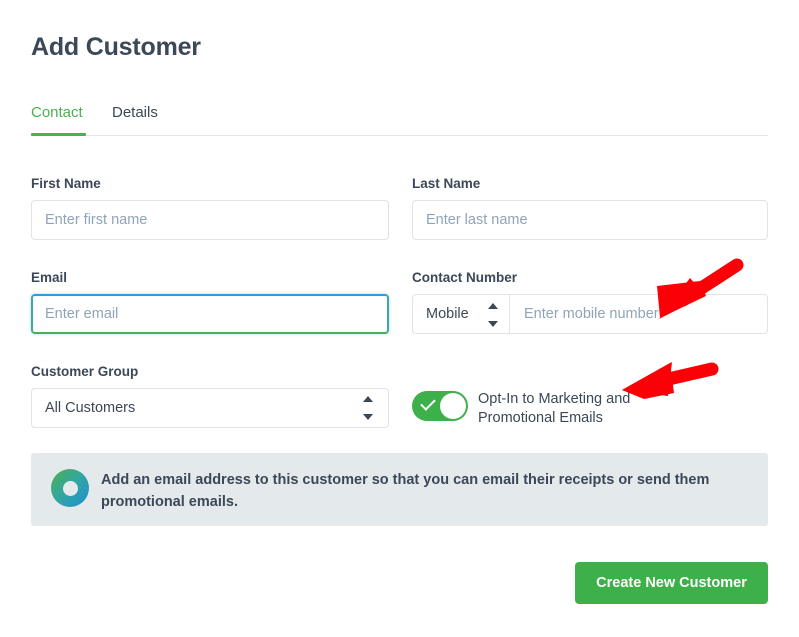  Describe the element at coordinates (82, 314) in the screenshot. I see `email-placeholder: Enter email` at that location.